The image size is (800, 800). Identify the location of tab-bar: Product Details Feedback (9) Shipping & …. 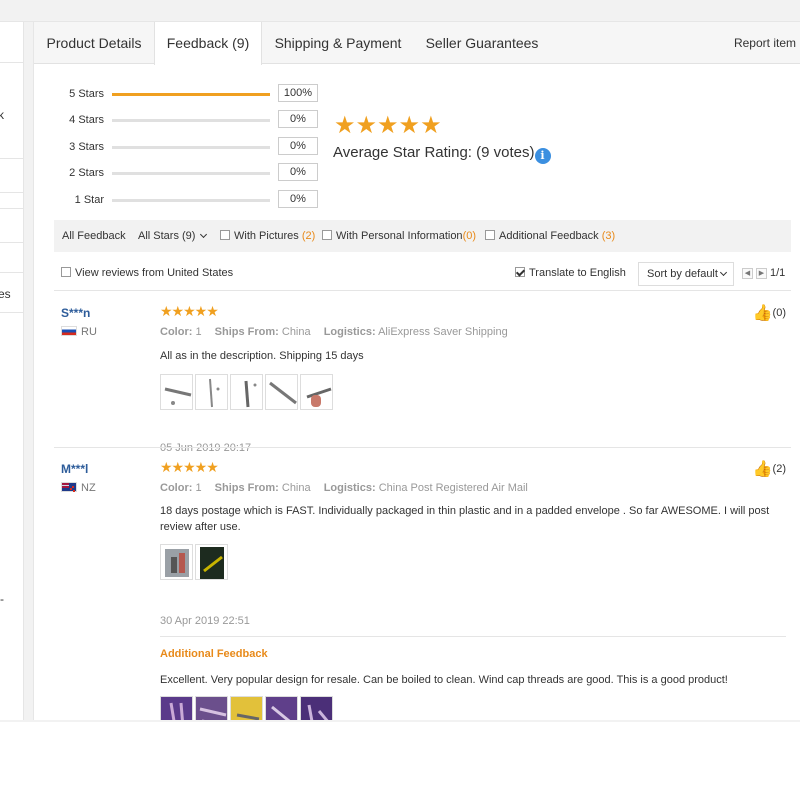
(417, 43).